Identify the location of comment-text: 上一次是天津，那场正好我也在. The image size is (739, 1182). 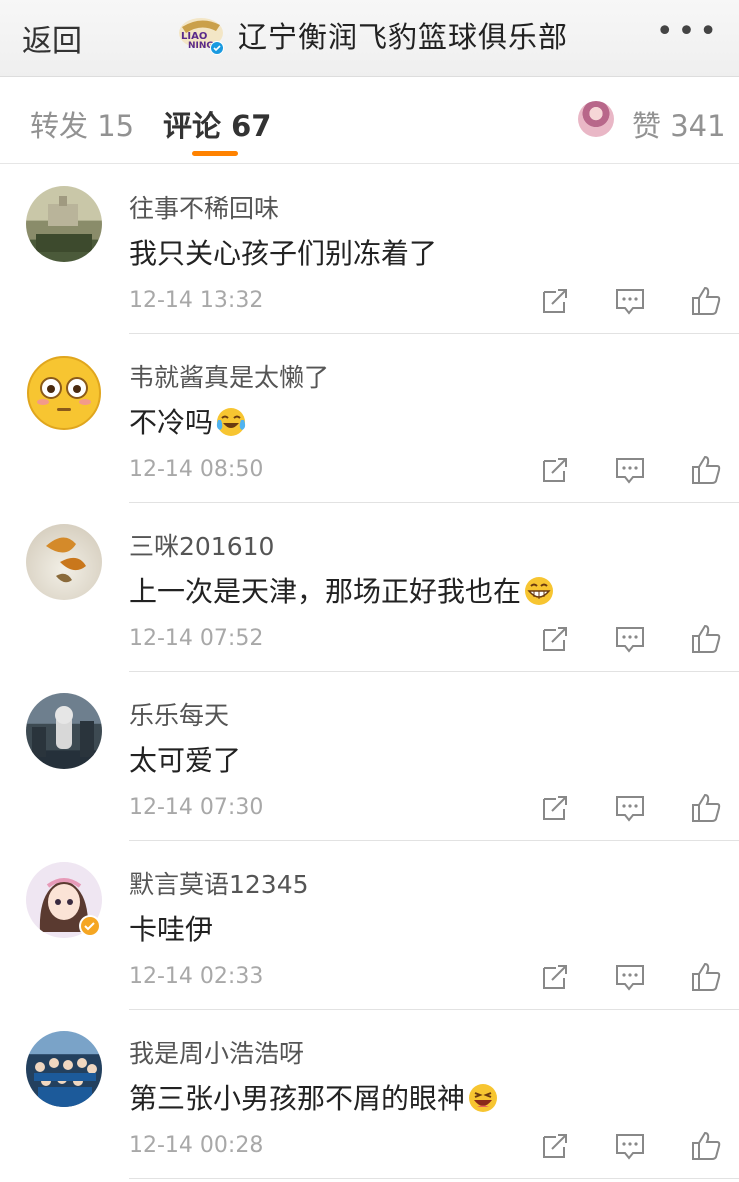
(342, 590).